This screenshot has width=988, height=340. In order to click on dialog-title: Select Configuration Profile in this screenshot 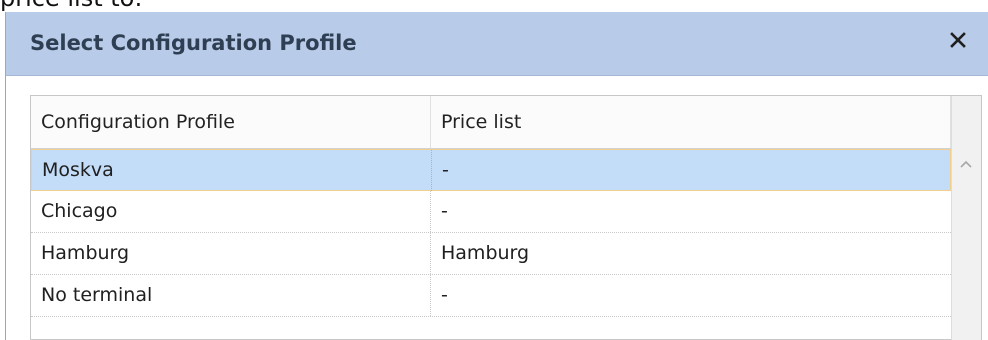, I will do `click(193, 43)`.